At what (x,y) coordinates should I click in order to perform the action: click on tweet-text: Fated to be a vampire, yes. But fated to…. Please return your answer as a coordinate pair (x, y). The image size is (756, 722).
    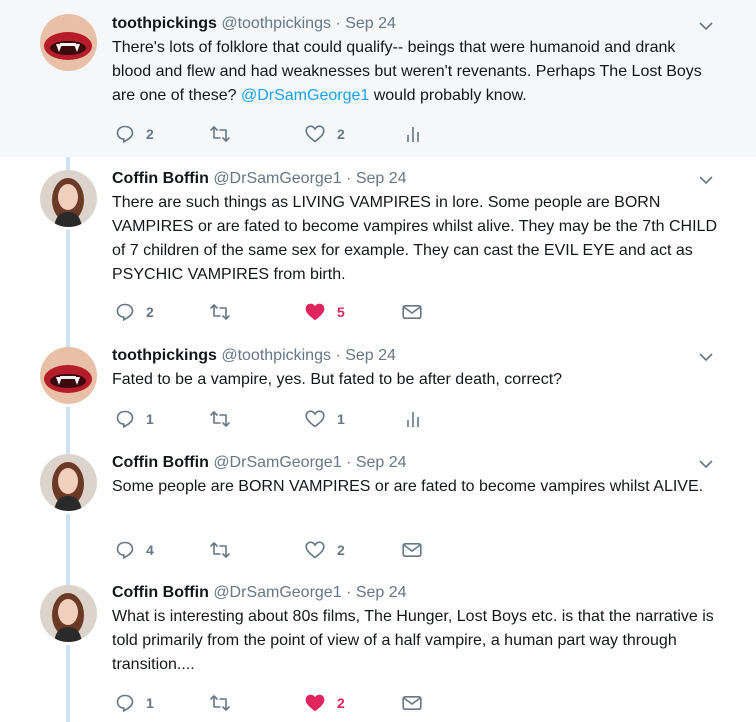
    Looking at the image, I should click on (337, 379).